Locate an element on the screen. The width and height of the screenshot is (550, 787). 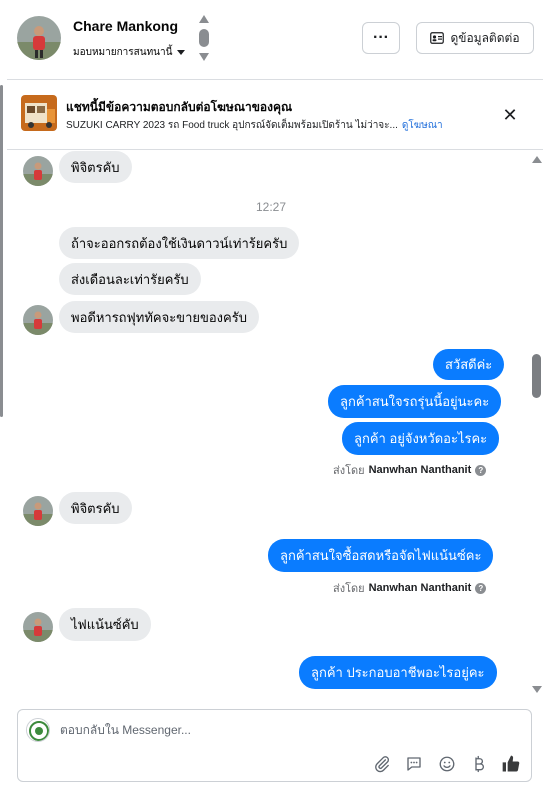
contact-card-icon is located at coordinates (437, 38).